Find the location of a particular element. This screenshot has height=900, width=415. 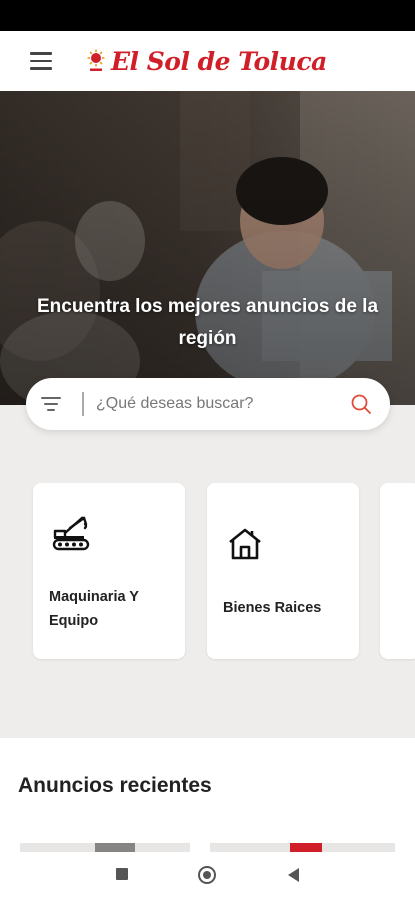

status-bar is located at coordinates (207, 15).